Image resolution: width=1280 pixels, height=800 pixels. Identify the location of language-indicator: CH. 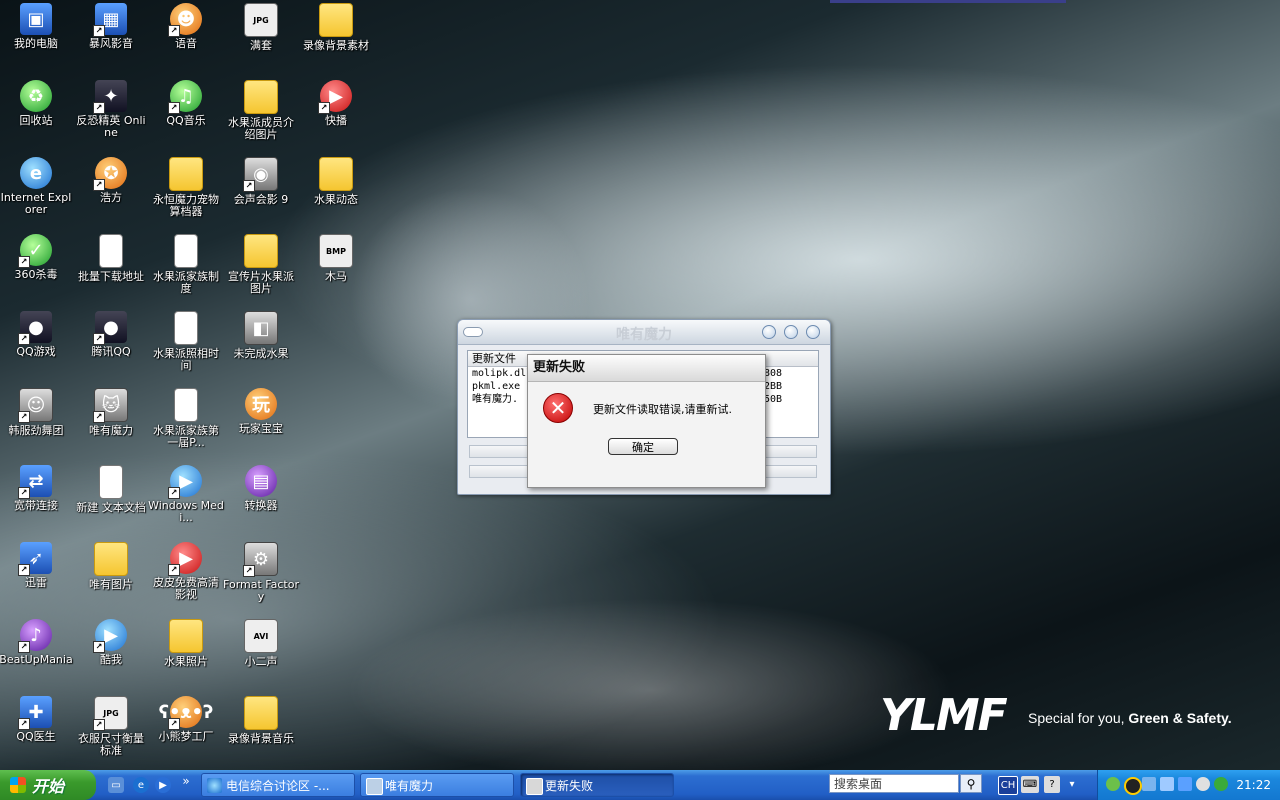
(1008, 785).